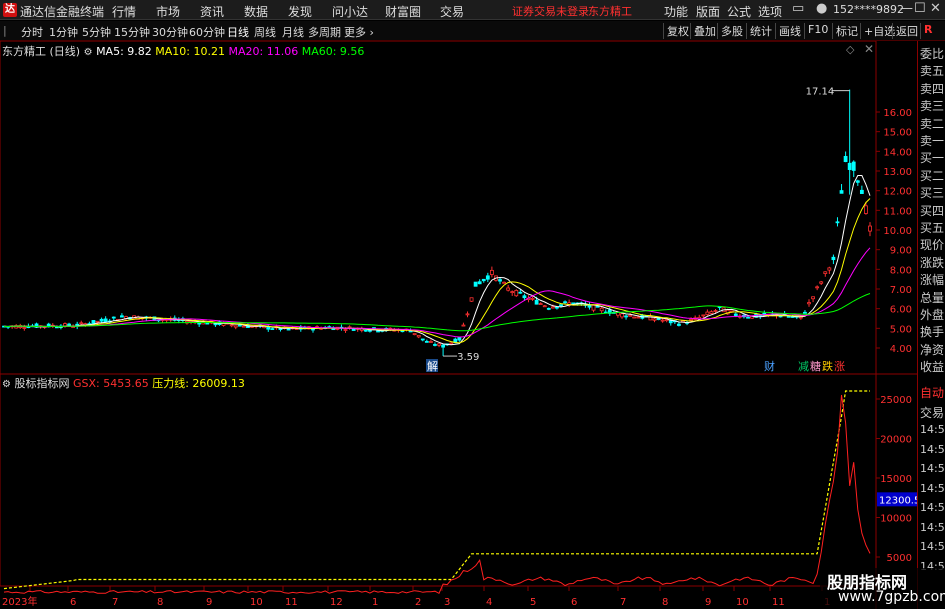  I want to click on tab-period-weekly: 周线, so click(265, 32).